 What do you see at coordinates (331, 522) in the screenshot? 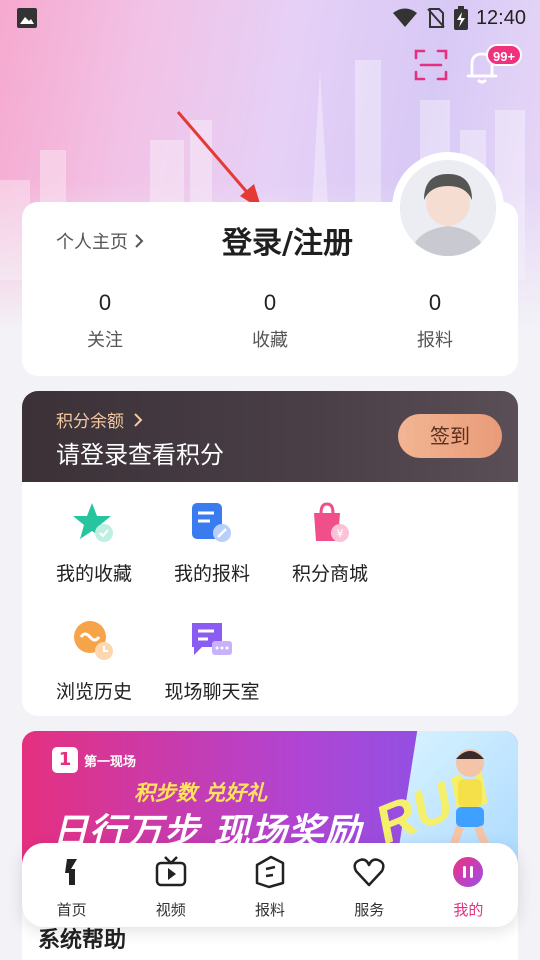
I see `shopping-bag-icon: ¥` at bounding box center [331, 522].